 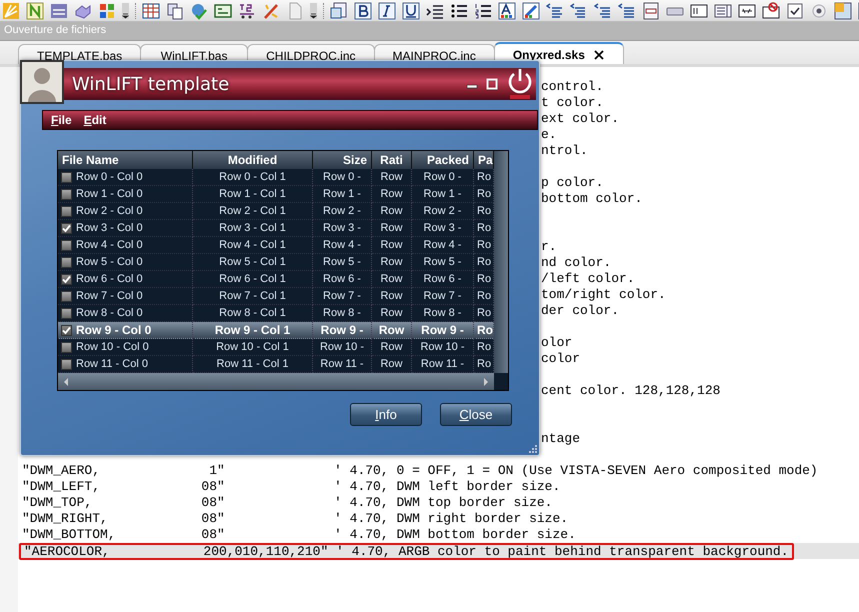 I want to click on checkbox-icon, so click(x=795, y=11).